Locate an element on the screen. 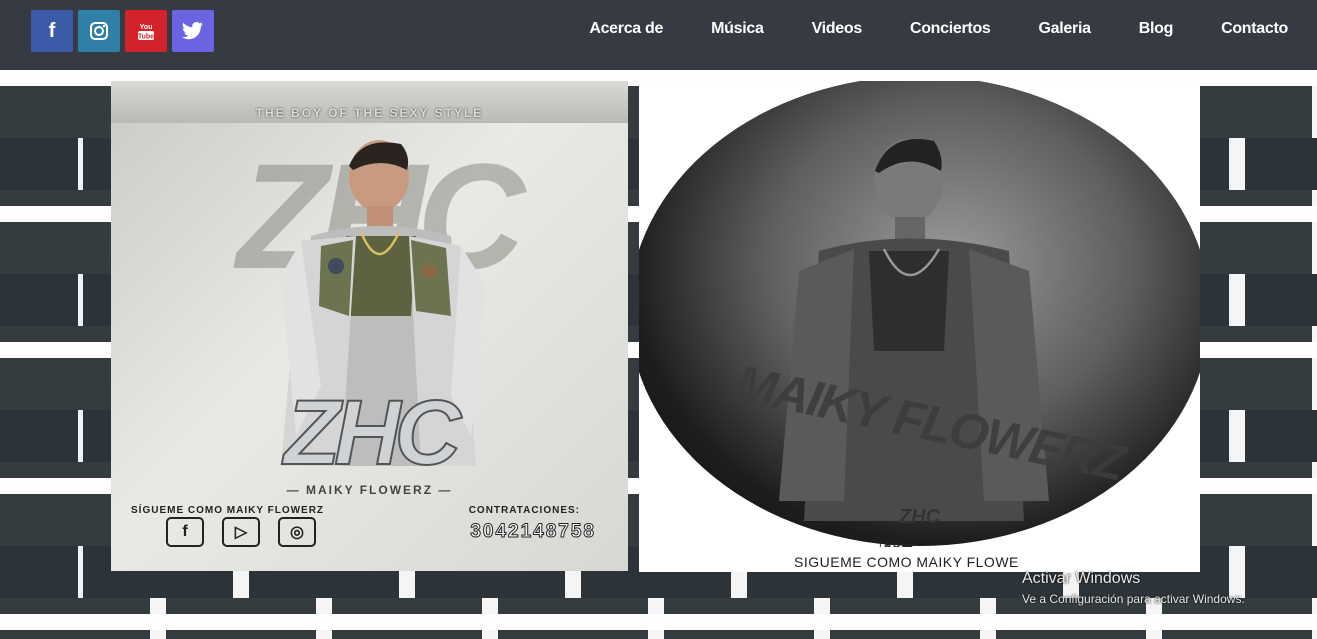 The width and height of the screenshot is (1317, 639). nav-blog: Blog is located at coordinates (1156, 29).